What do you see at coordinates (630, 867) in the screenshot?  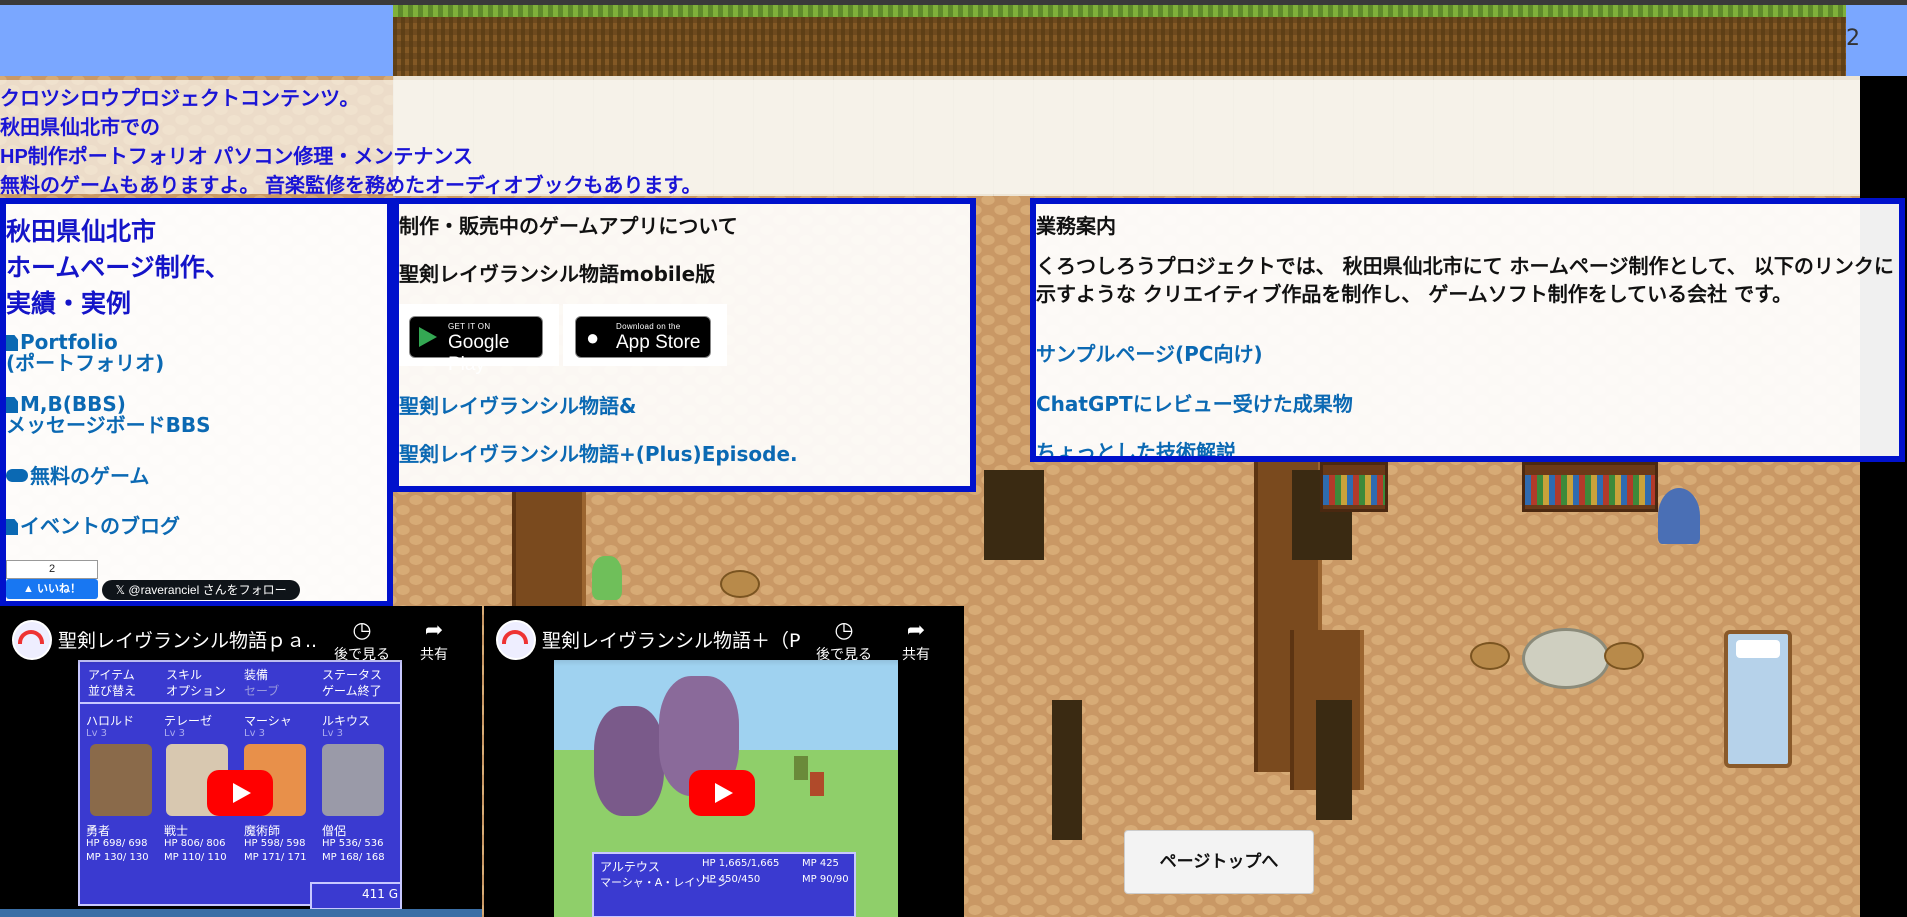 I see `battle-member-name: アルテウス` at bounding box center [630, 867].